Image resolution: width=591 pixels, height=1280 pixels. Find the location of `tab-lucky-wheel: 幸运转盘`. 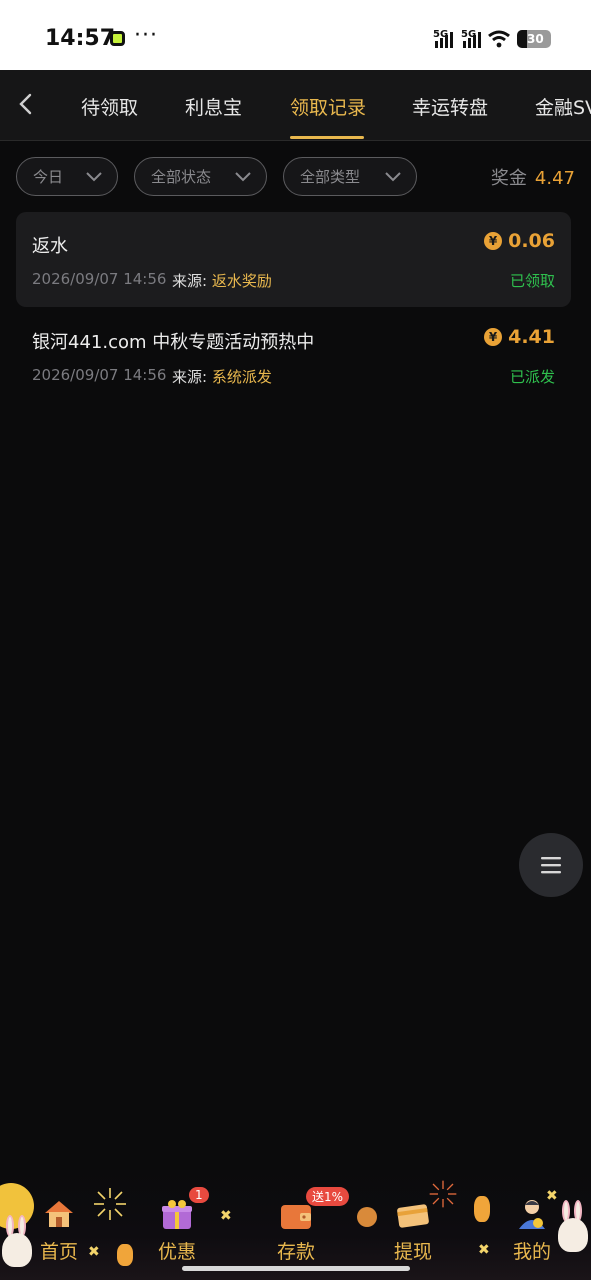

tab-lucky-wheel: 幸运转盘 is located at coordinates (450, 106).